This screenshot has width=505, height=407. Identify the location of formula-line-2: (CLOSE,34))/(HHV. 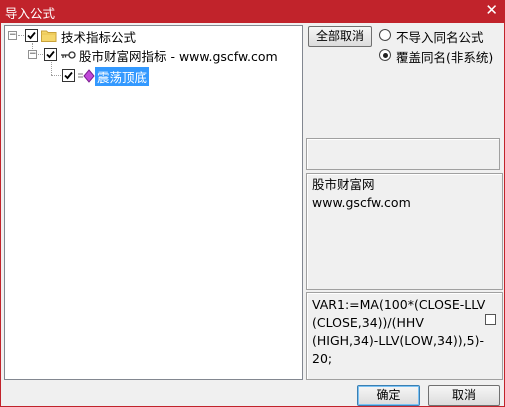
(368, 322).